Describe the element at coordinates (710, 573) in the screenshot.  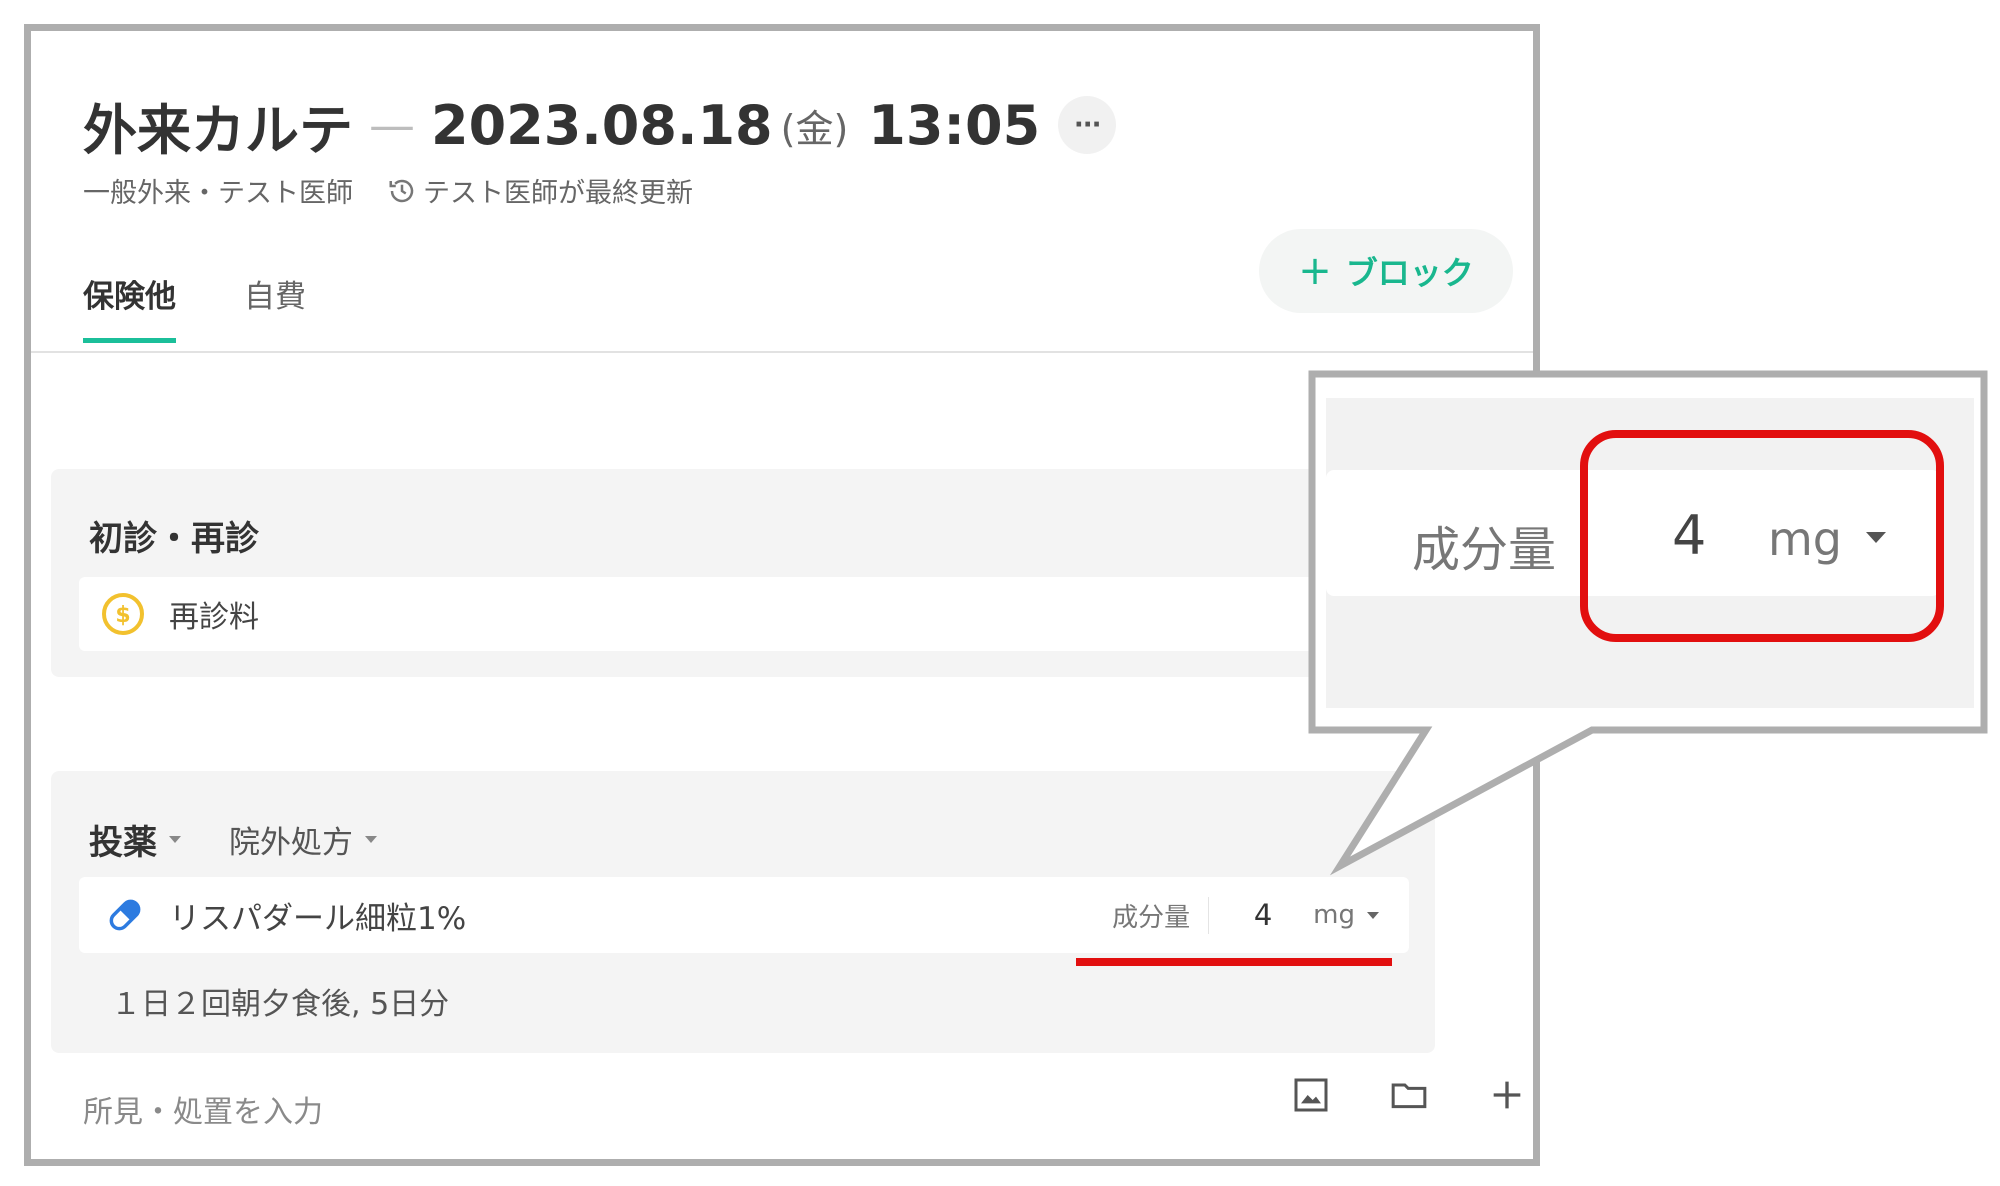
I see `visit-section: 初診・再診 $ 再診料` at that location.